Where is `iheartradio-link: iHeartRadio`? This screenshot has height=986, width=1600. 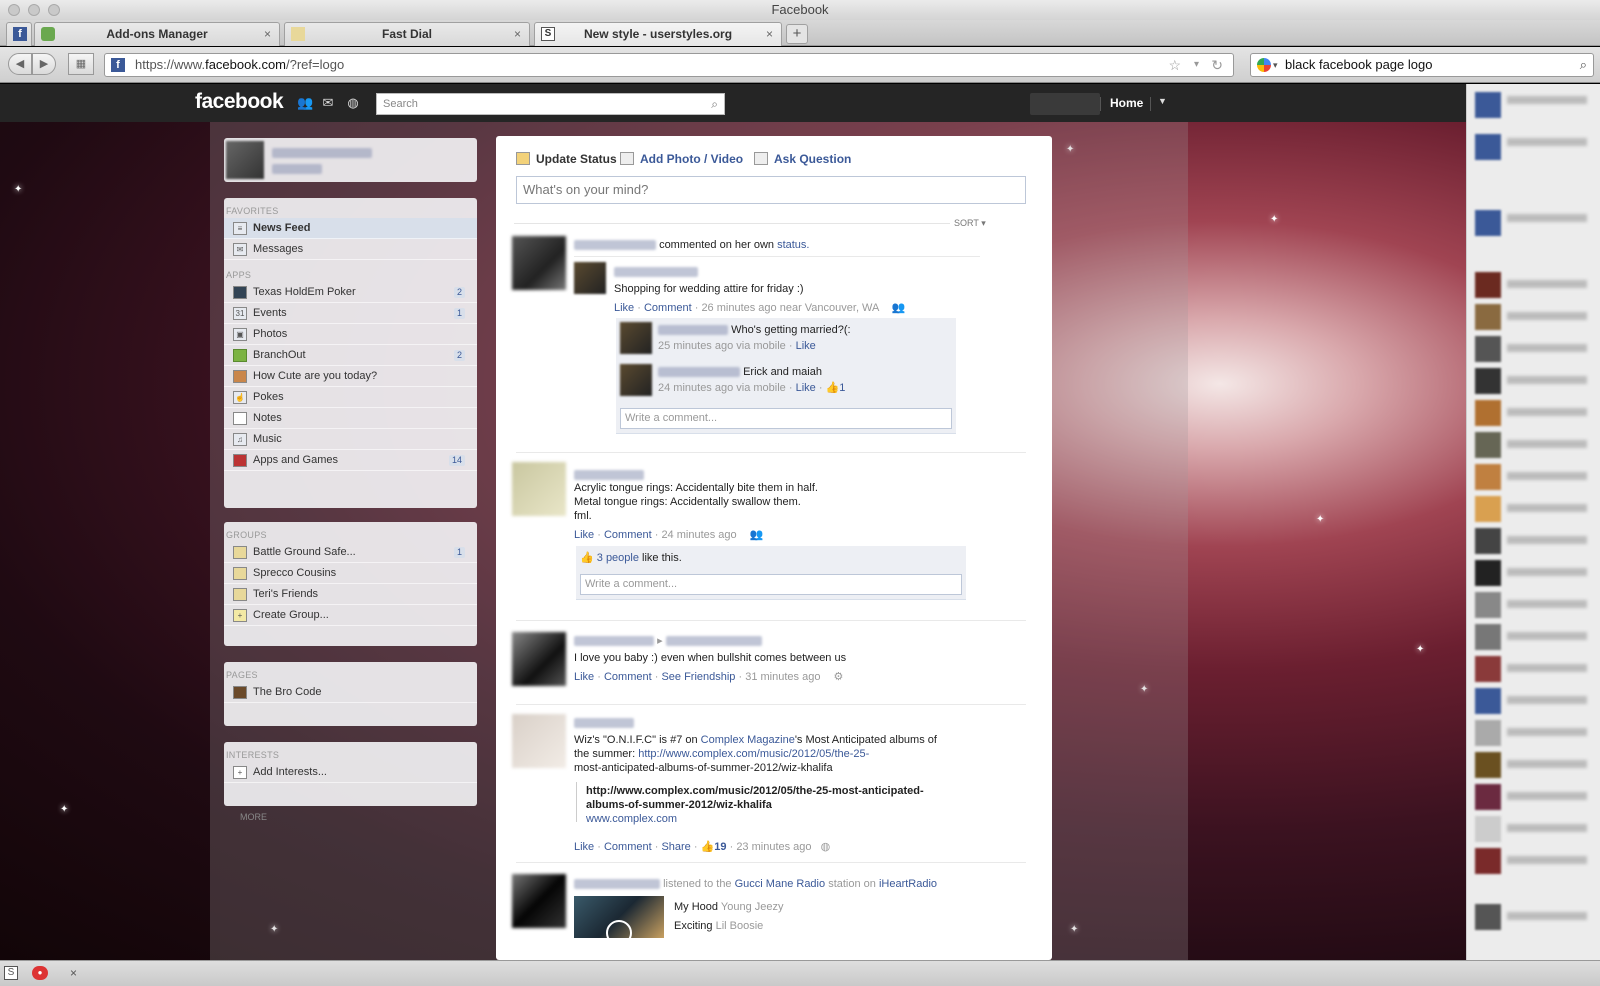 iheartradio-link: iHeartRadio is located at coordinates (908, 884).